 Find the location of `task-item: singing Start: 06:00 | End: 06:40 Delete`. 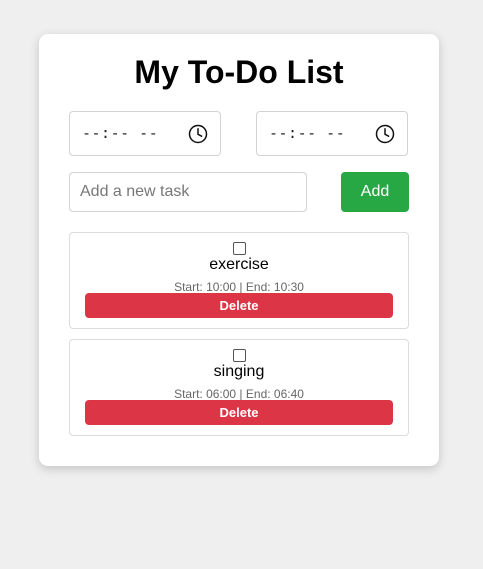

task-item: singing Start: 06:00 | End: 06:40 Delete is located at coordinates (239, 387).